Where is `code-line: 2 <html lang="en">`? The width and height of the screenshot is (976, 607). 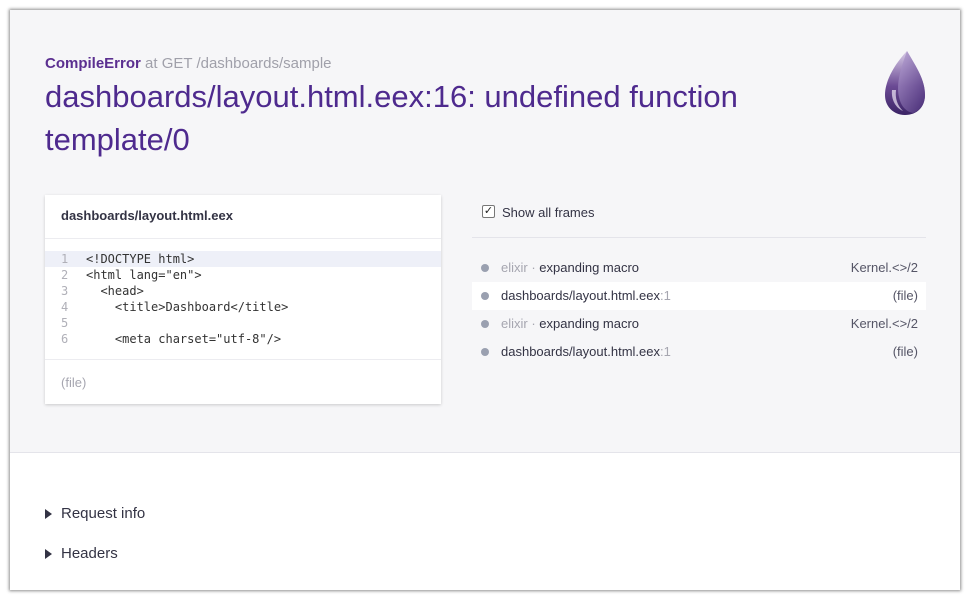 code-line: 2 <html lang="en"> is located at coordinates (243, 275).